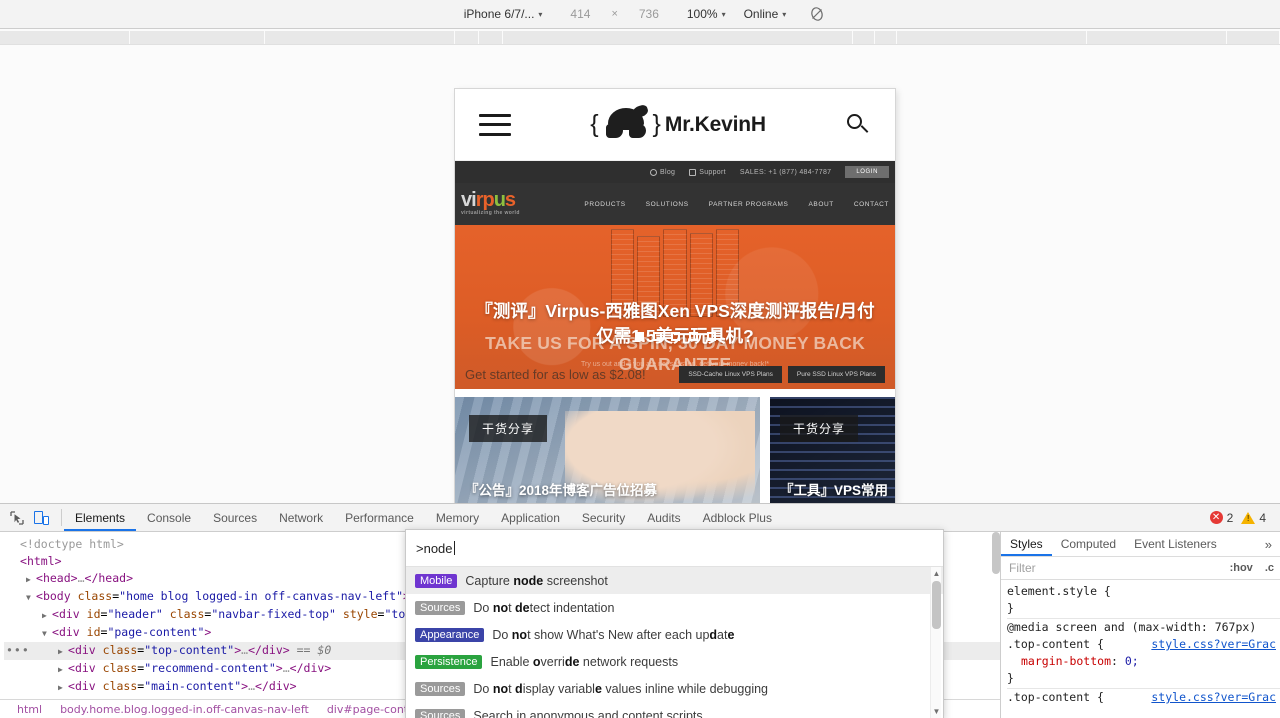  What do you see at coordinates (1262, 517) in the screenshot?
I see `warning-count: 4` at bounding box center [1262, 517].